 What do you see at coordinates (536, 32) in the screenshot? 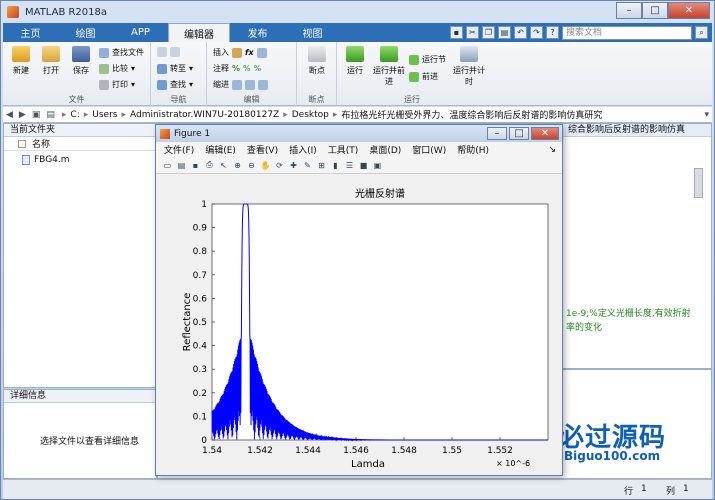
I see `redo-icon: ↷` at bounding box center [536, 32].